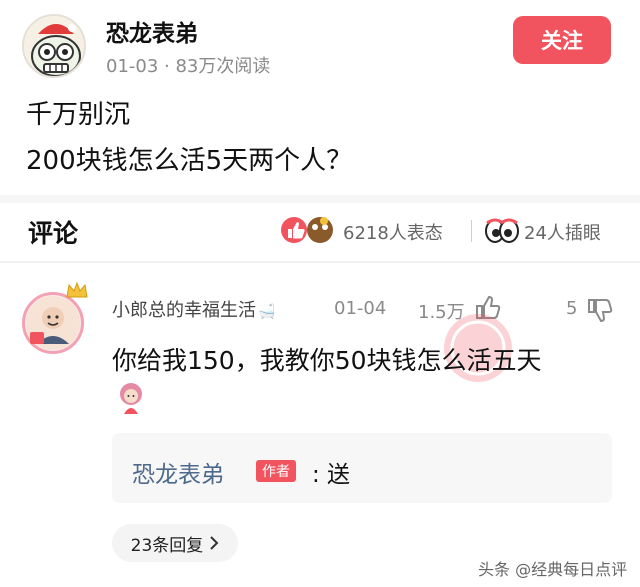  What do you see at coordinates (193, 309) in the screenshot?
I see `commenter-name: 小郎总的幸福生活 🛁` at bounding box center [193, 309].